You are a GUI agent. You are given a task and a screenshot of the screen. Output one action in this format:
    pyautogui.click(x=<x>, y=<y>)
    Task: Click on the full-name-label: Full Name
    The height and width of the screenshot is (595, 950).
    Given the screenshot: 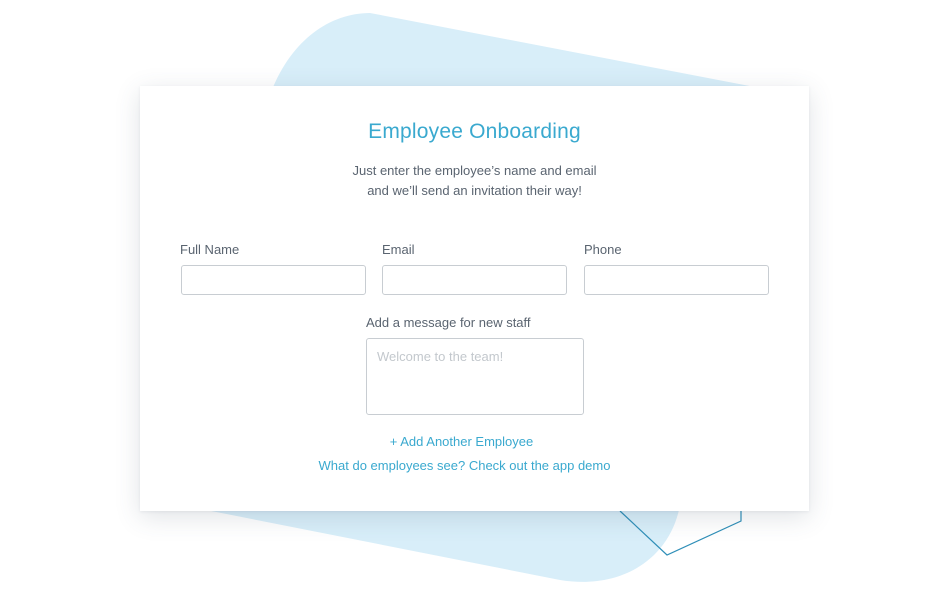 What is the action you would take?
    pyautogui.click(x=210, y=249)
    